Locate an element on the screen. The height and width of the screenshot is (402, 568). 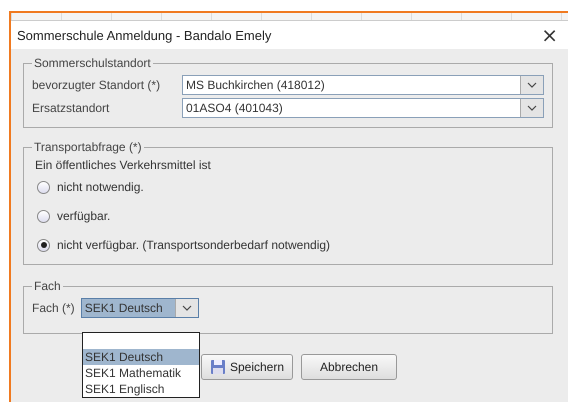
radio-option: nicht notwendig. is located at coordinates (290, 187).